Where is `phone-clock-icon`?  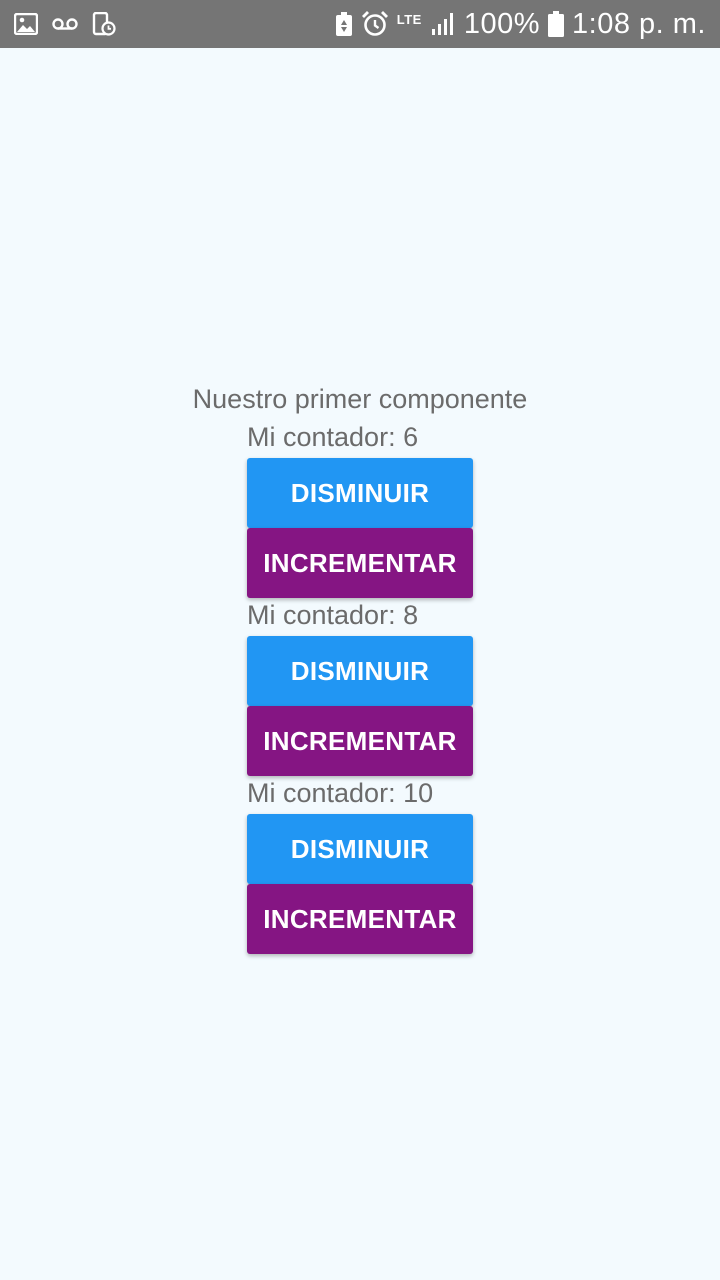 phone-clock-icon is located at coordinates (104, 24).